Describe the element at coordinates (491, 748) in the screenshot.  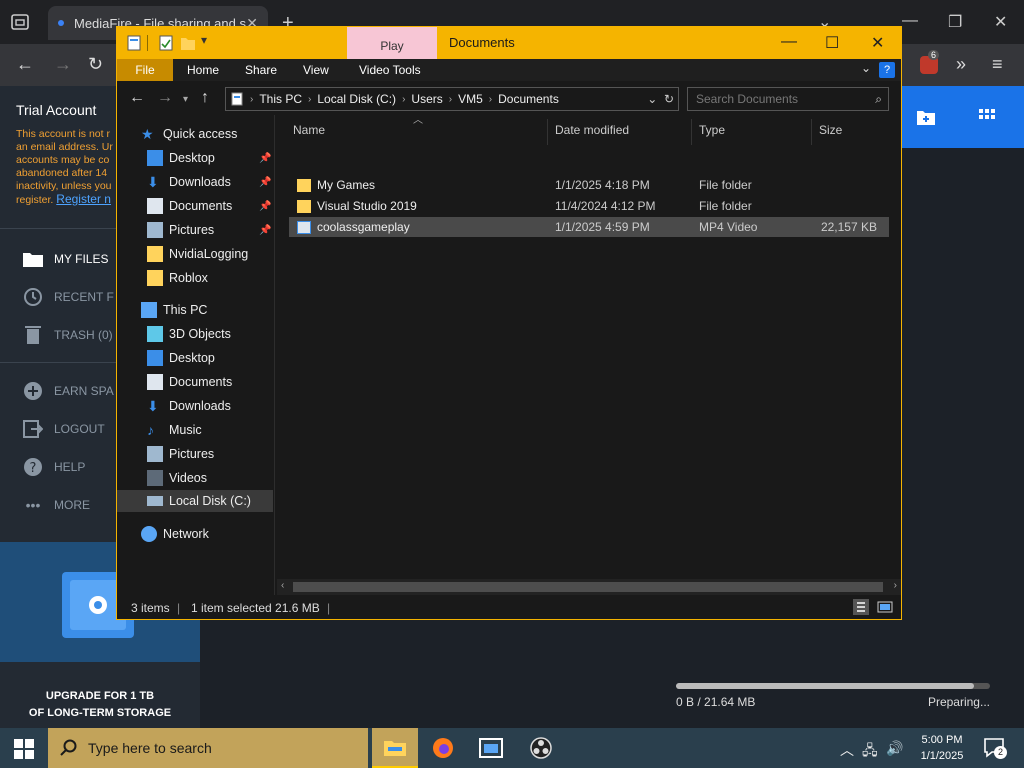
I see `taskbar-app-window` at that location.